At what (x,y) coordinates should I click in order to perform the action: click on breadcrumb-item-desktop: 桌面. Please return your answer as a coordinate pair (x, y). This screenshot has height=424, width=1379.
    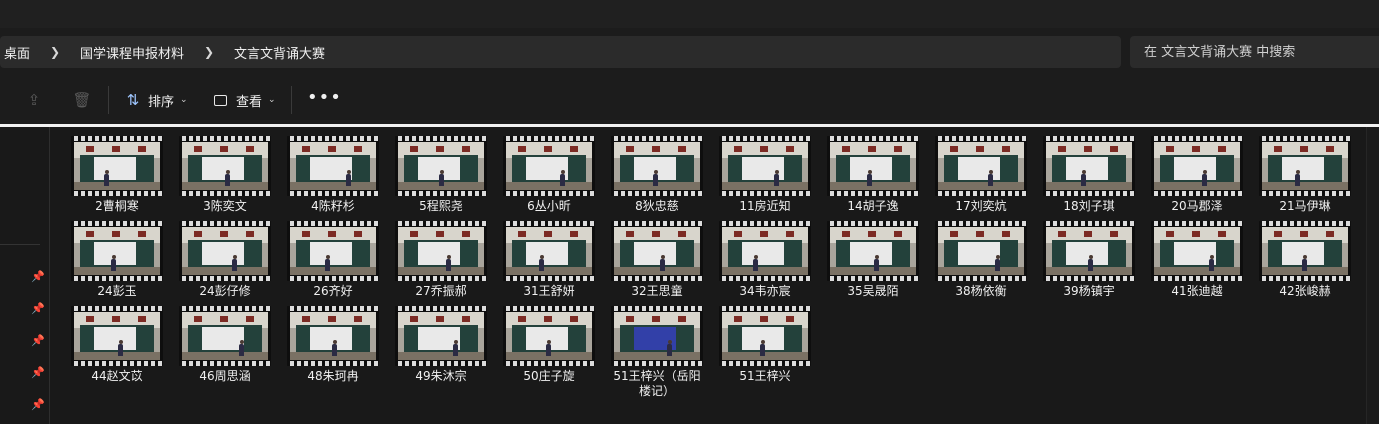
    Looking at the image, I should click on (17, 52).